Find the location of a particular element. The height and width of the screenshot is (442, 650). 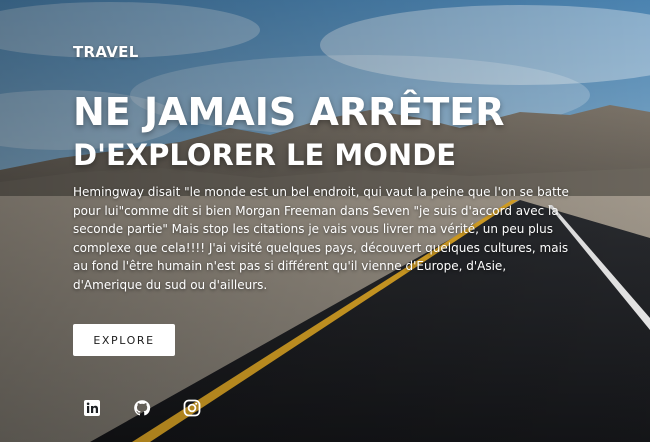

hero-title-line-1: NE JAMAIS ARRÊTER is located at coordinates (289, 112).